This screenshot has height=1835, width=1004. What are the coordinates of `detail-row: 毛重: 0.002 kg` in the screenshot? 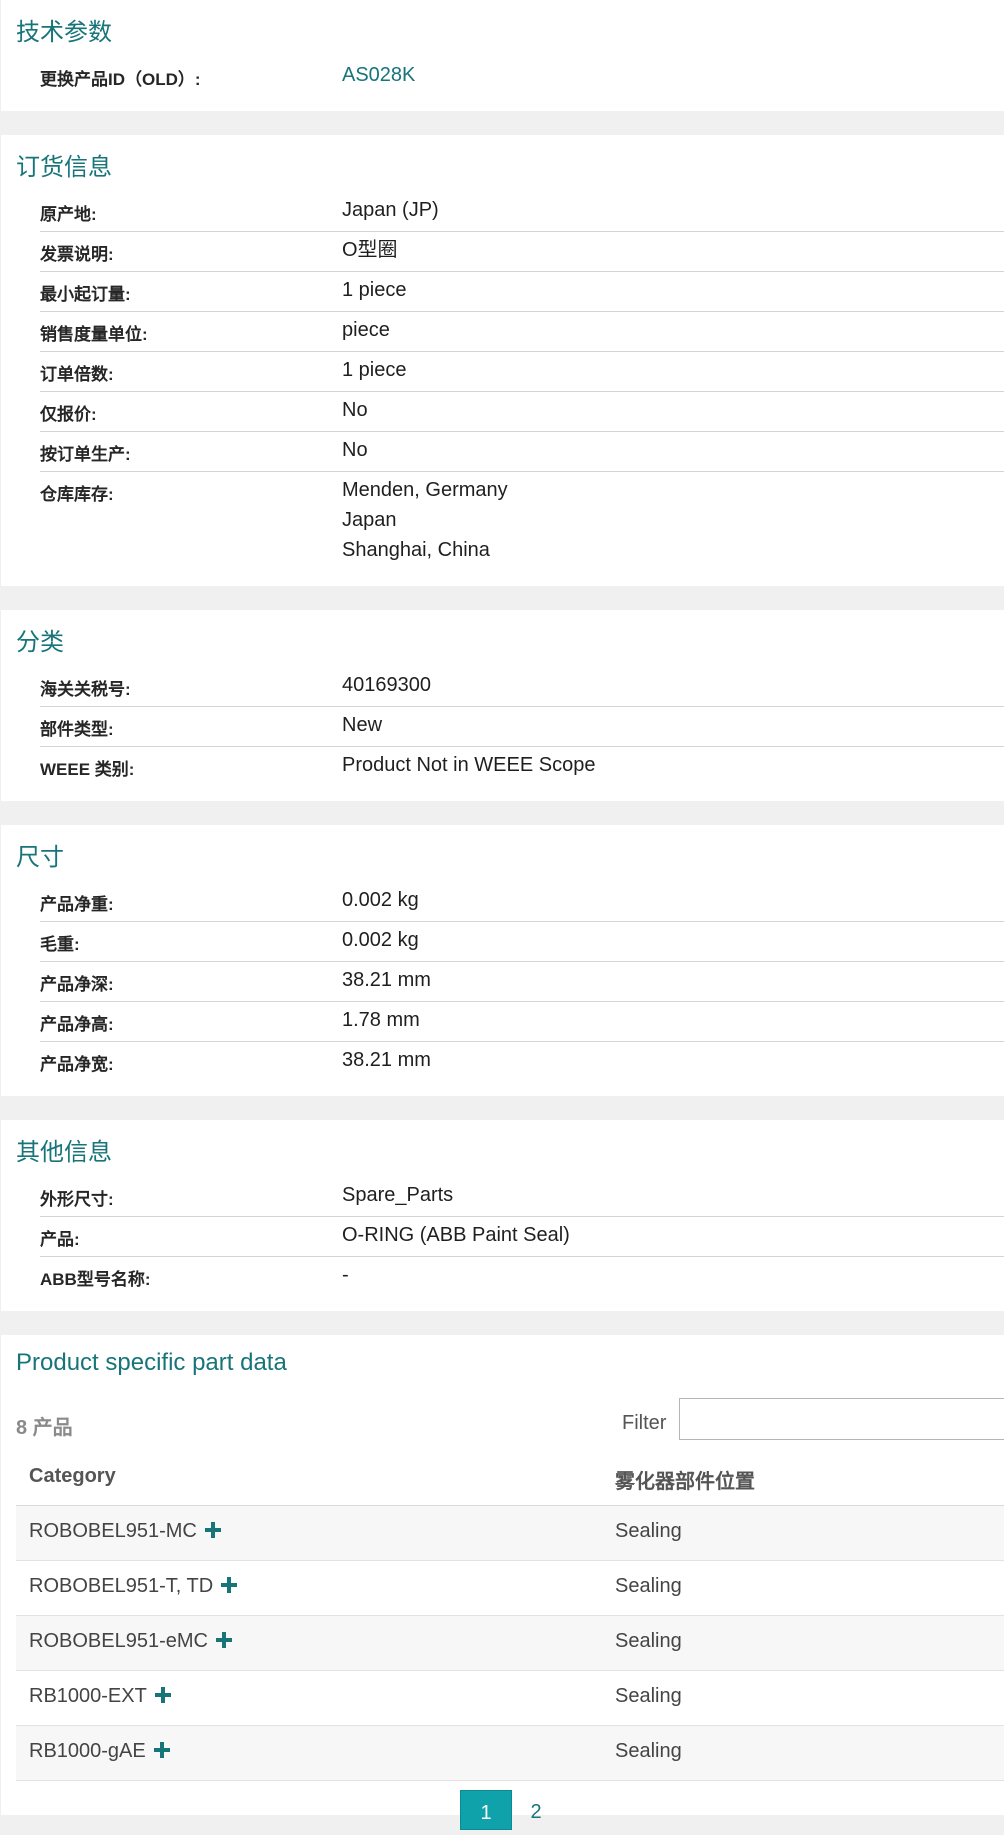 It's located at (522, 941).